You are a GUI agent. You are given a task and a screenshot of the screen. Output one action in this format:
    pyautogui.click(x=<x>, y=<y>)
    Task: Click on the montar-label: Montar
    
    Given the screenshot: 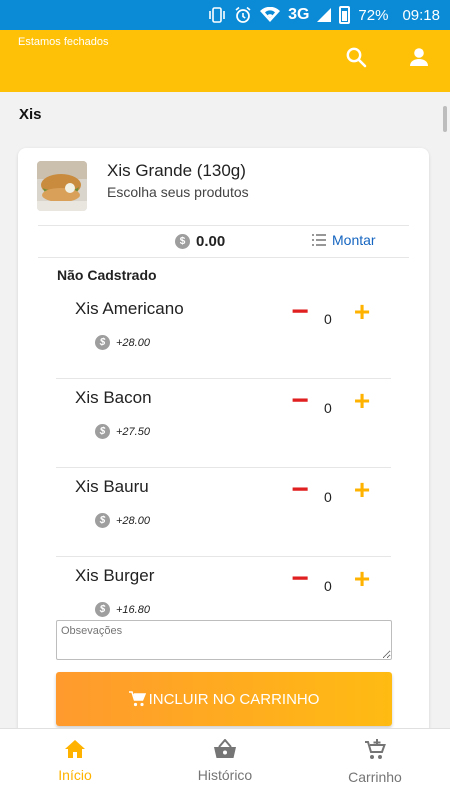 What is the action you would take?
    pyautogui.click(x=354, y=240)
    